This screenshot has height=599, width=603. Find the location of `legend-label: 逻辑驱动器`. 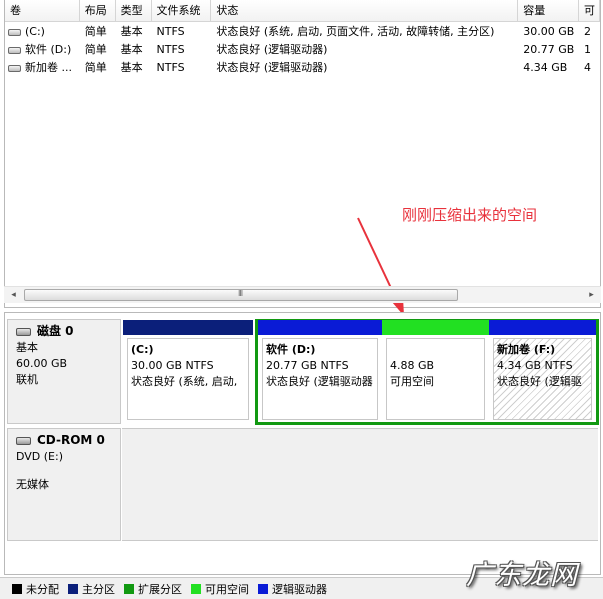

legend-label: 逻辑驱动器 is located at coordinates (299, 589).